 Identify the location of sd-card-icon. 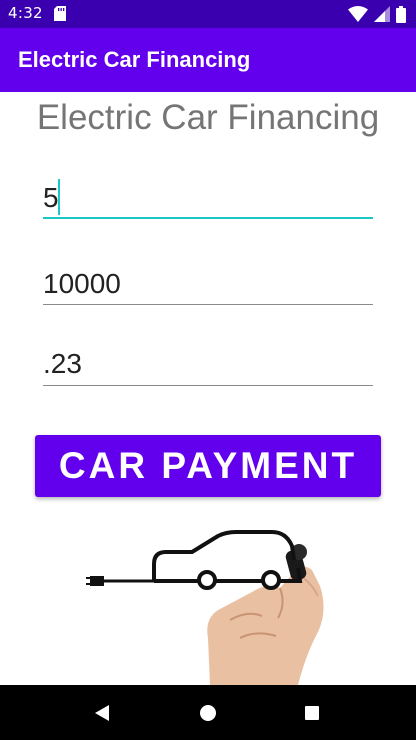
(60, 13).